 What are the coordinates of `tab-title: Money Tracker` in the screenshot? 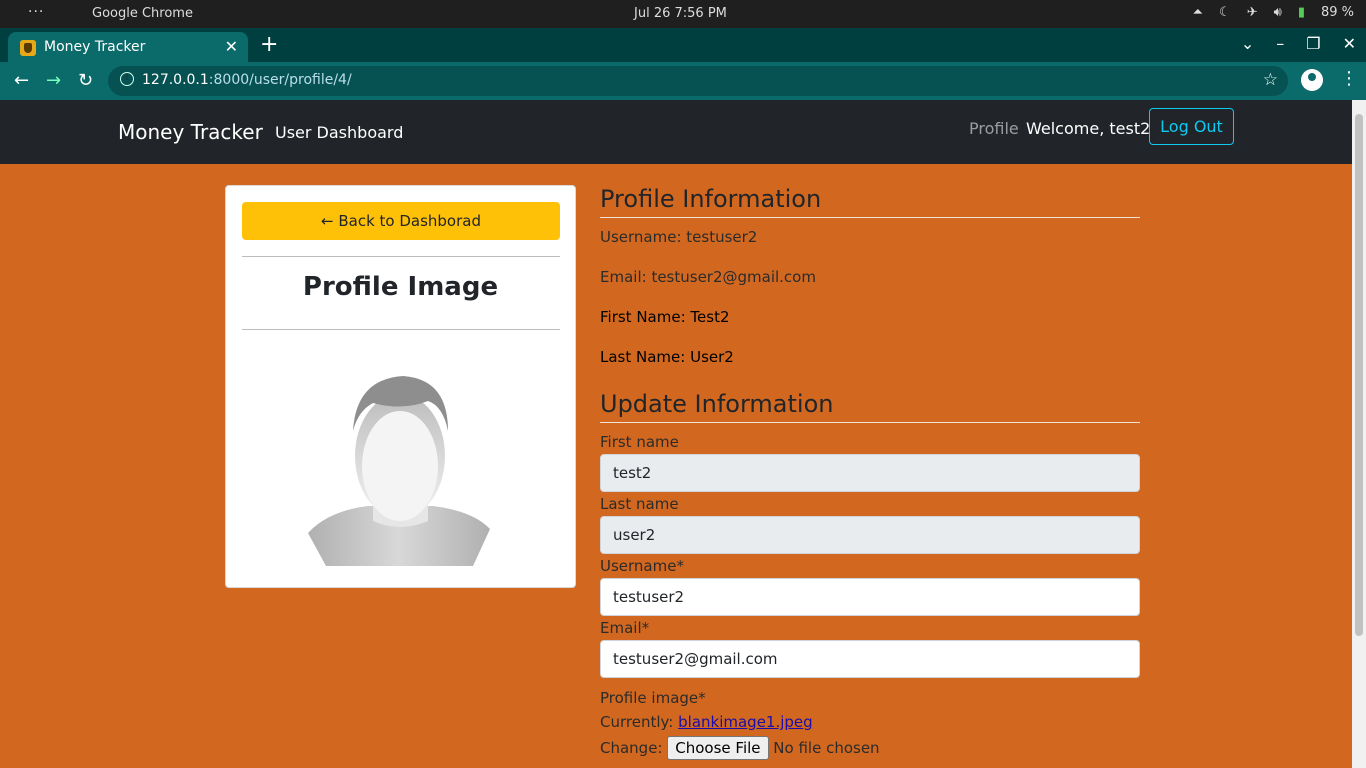 It's located at (95, 47).